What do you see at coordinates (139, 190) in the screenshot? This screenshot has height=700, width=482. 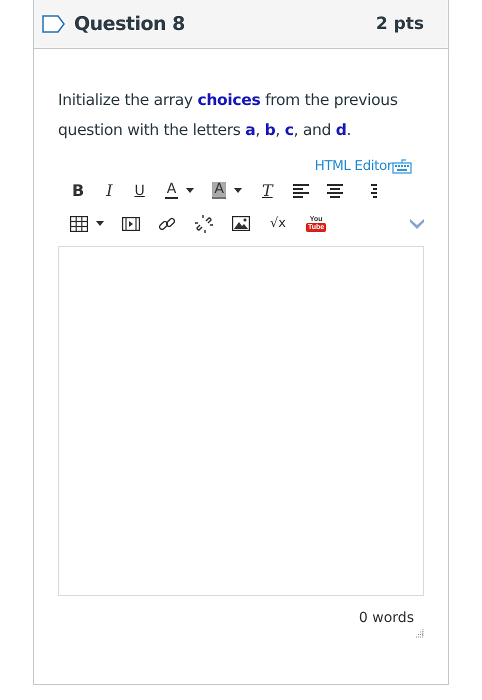 I see `underline-button: U` at bounding box center [139, 190].